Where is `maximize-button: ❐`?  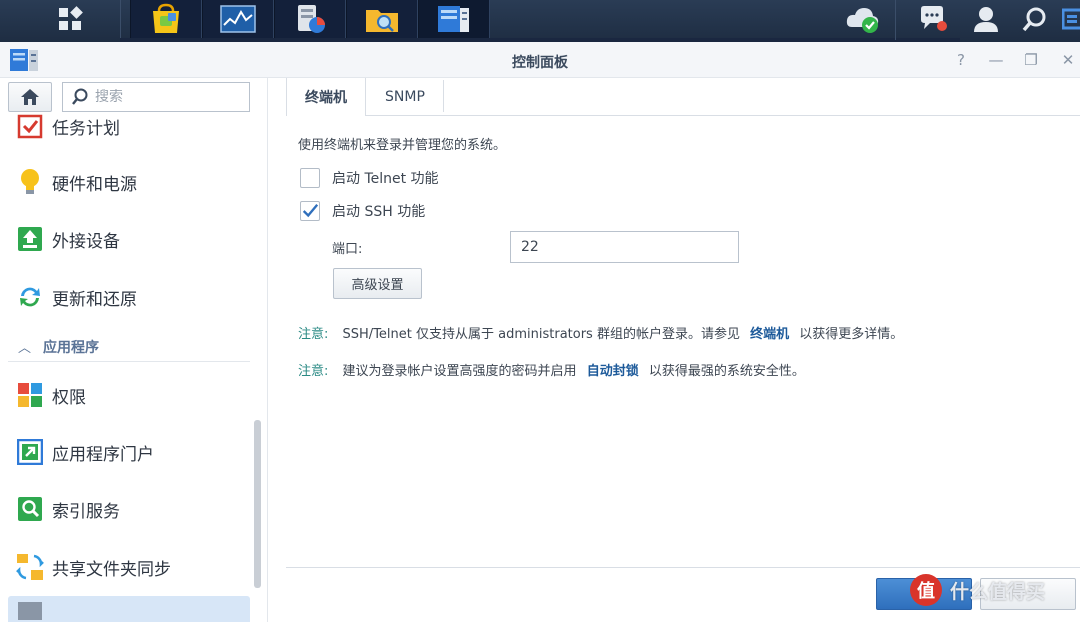 maximize-button: ❐ is located at coordinates (1031, 60).